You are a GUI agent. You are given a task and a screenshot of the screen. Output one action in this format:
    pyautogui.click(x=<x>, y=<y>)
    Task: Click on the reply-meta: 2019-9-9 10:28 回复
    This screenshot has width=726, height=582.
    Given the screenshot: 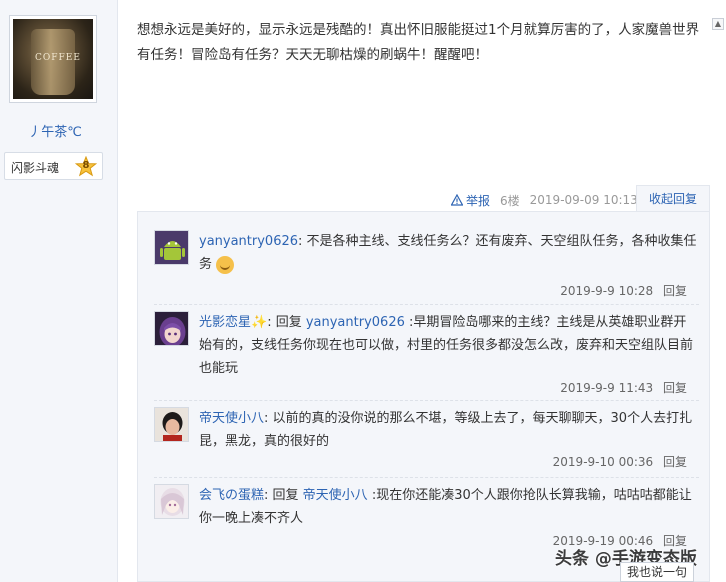 What is the action you would take?
    pyautogui.click(x=623, y=290)
    